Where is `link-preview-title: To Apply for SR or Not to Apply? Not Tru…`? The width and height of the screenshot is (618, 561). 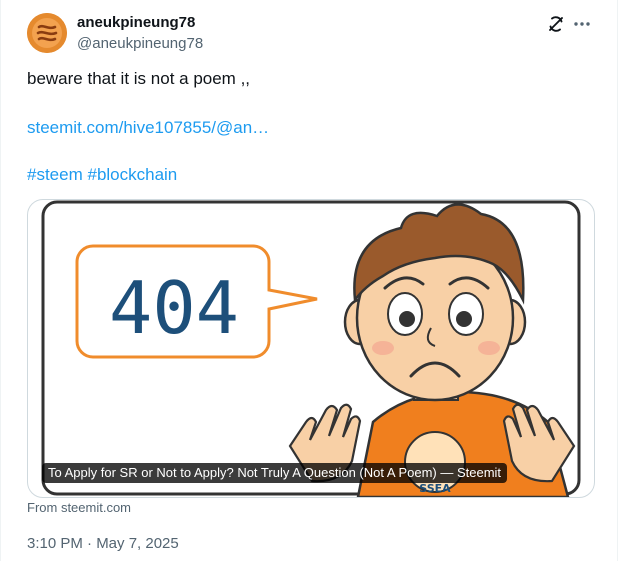
link-preview-title: To Apply for SR or Not to Apply? Not Tru… is located at coordinates (275, 473).